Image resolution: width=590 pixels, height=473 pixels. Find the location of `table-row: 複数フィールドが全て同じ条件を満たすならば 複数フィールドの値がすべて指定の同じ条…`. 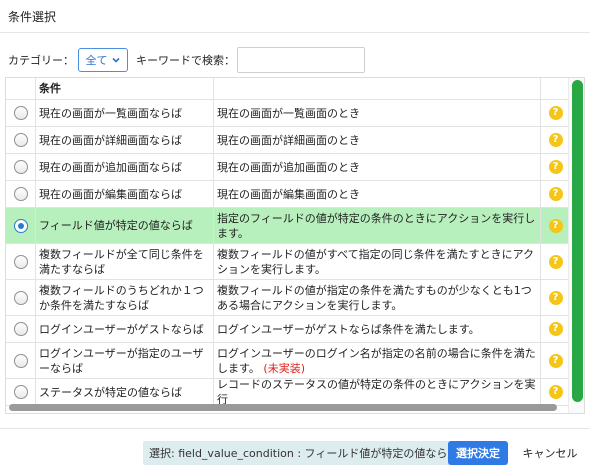

table-row: 複数フィールドが全て同じ条件を満たすならば 複数フィールドの値がすべて指定の同じ条… is located at coordinates (288, 262).